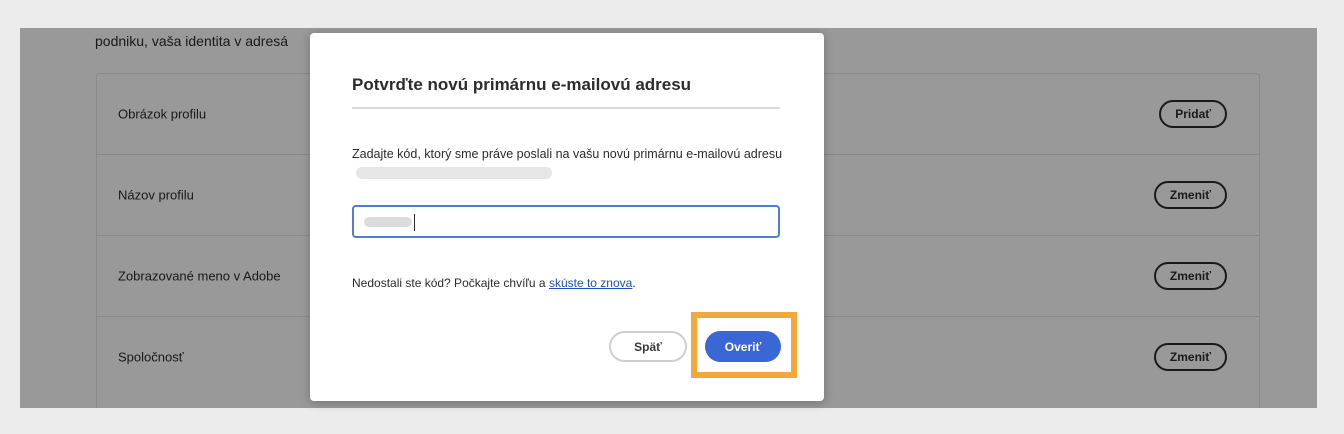 The height and width of the screenshot is (434, 1344). Describe the element at coordinates (566, 221) in the screenshot. I see `verification-code-input` at that location.